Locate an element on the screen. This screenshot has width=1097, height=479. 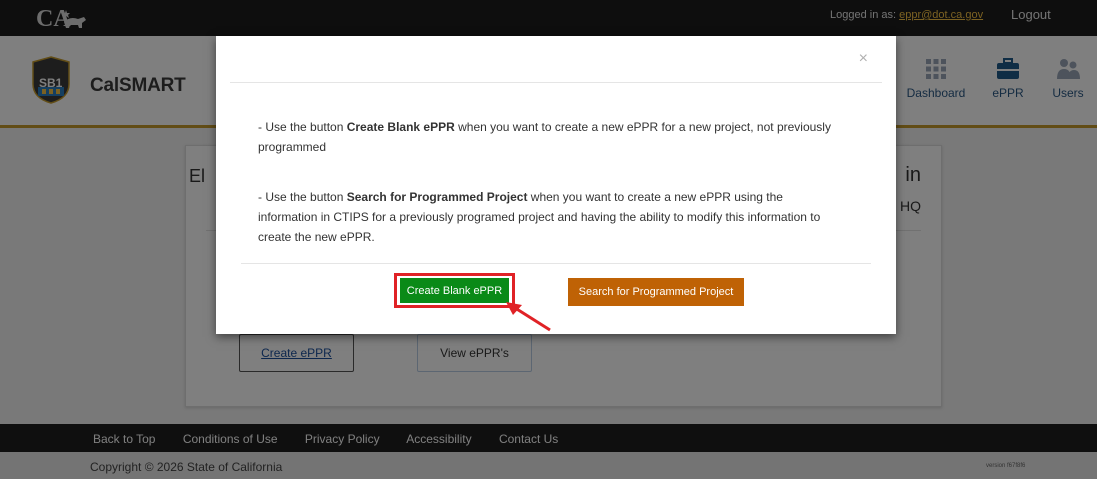
p1-prefix: - Use the button is located at coordinates (302, 127).